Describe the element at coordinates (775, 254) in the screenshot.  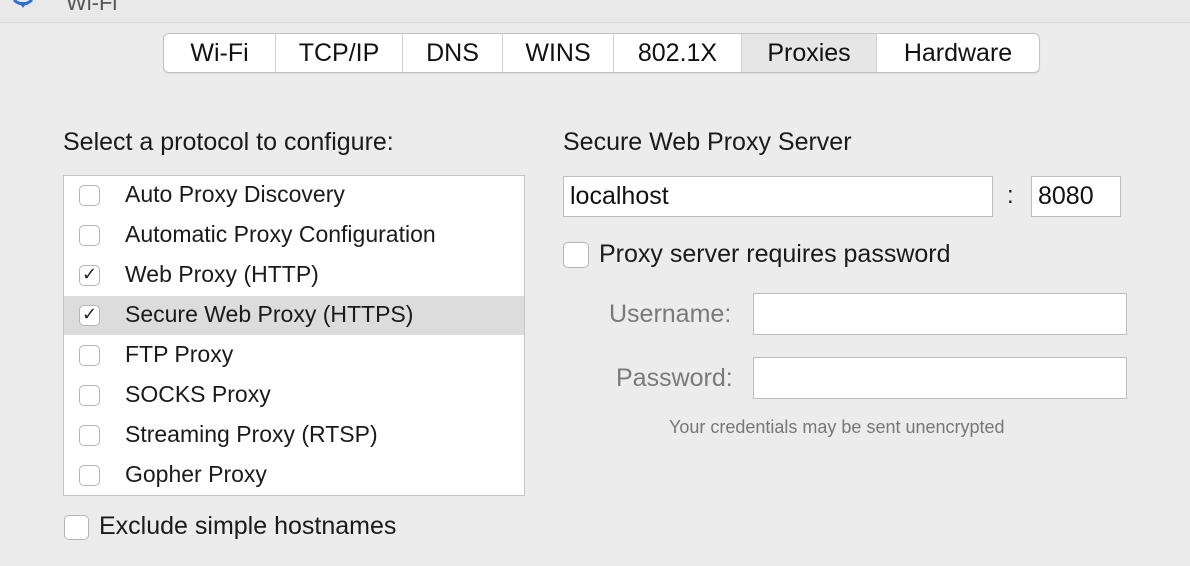
I see `requires-password-label: Proxy server requires password` at that location.